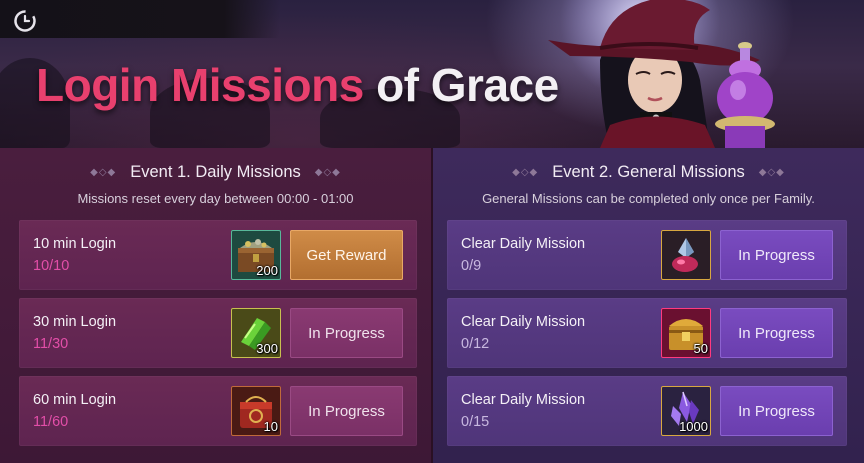  I want to click on mission-progress: 10/10, so click(51, 266).